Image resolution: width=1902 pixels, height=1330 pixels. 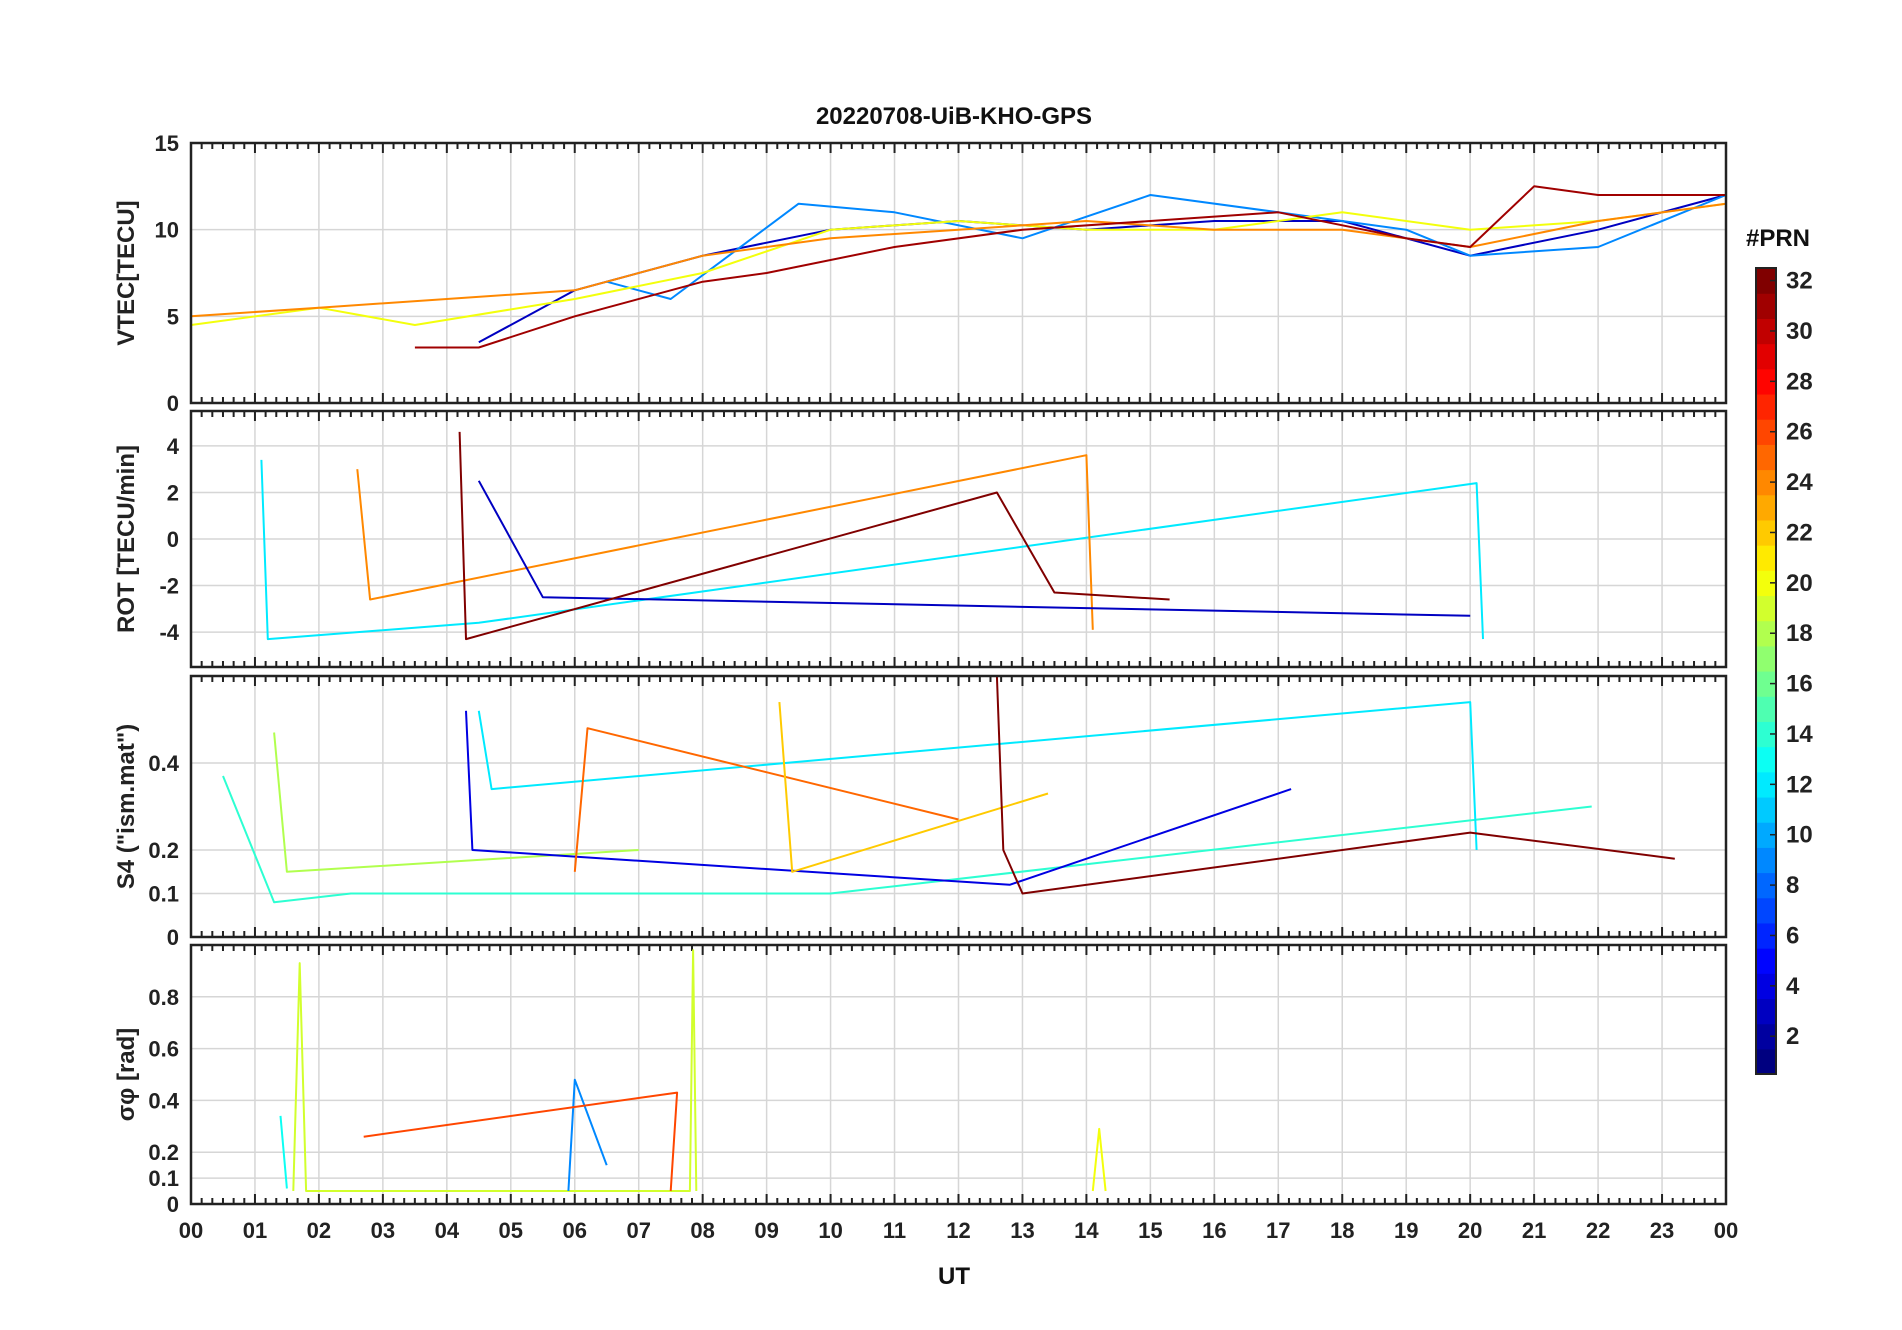 What do you see at coordinates (1799, 532) in the screenshot?
I see `colorbar-tick-label: 22` at bounding box center [1799, 532].